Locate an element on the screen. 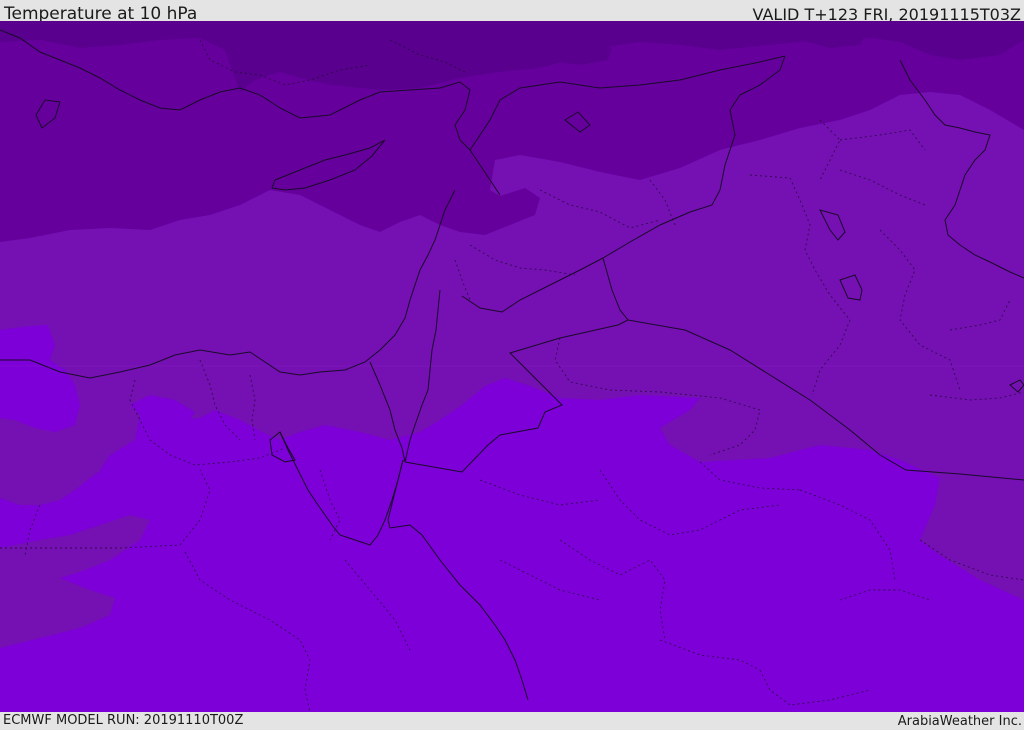 Image resolution: width=1024 pixels, height=730 pixels. model-run-label: ECMWF MODEL RUN: 20191110T00Z is located at coordinates (123, 720).